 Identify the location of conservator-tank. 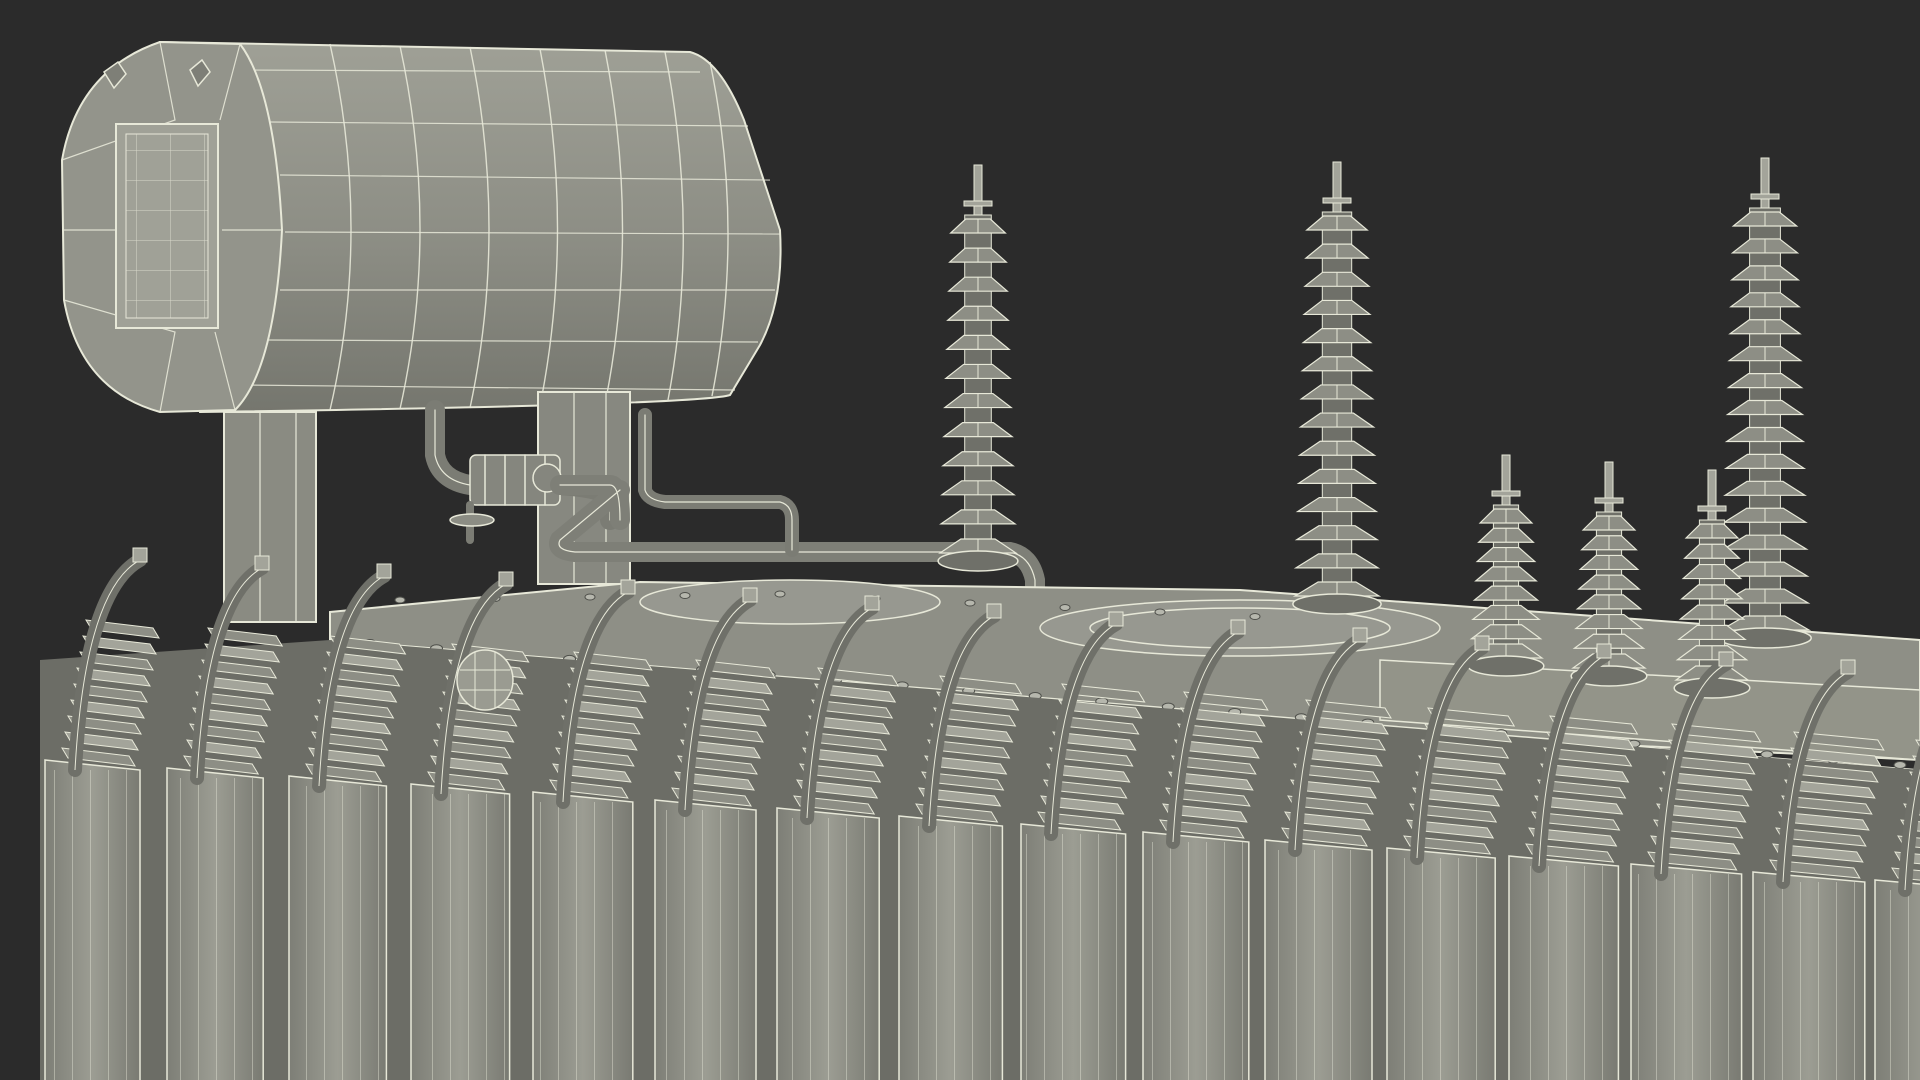
(421, 227).